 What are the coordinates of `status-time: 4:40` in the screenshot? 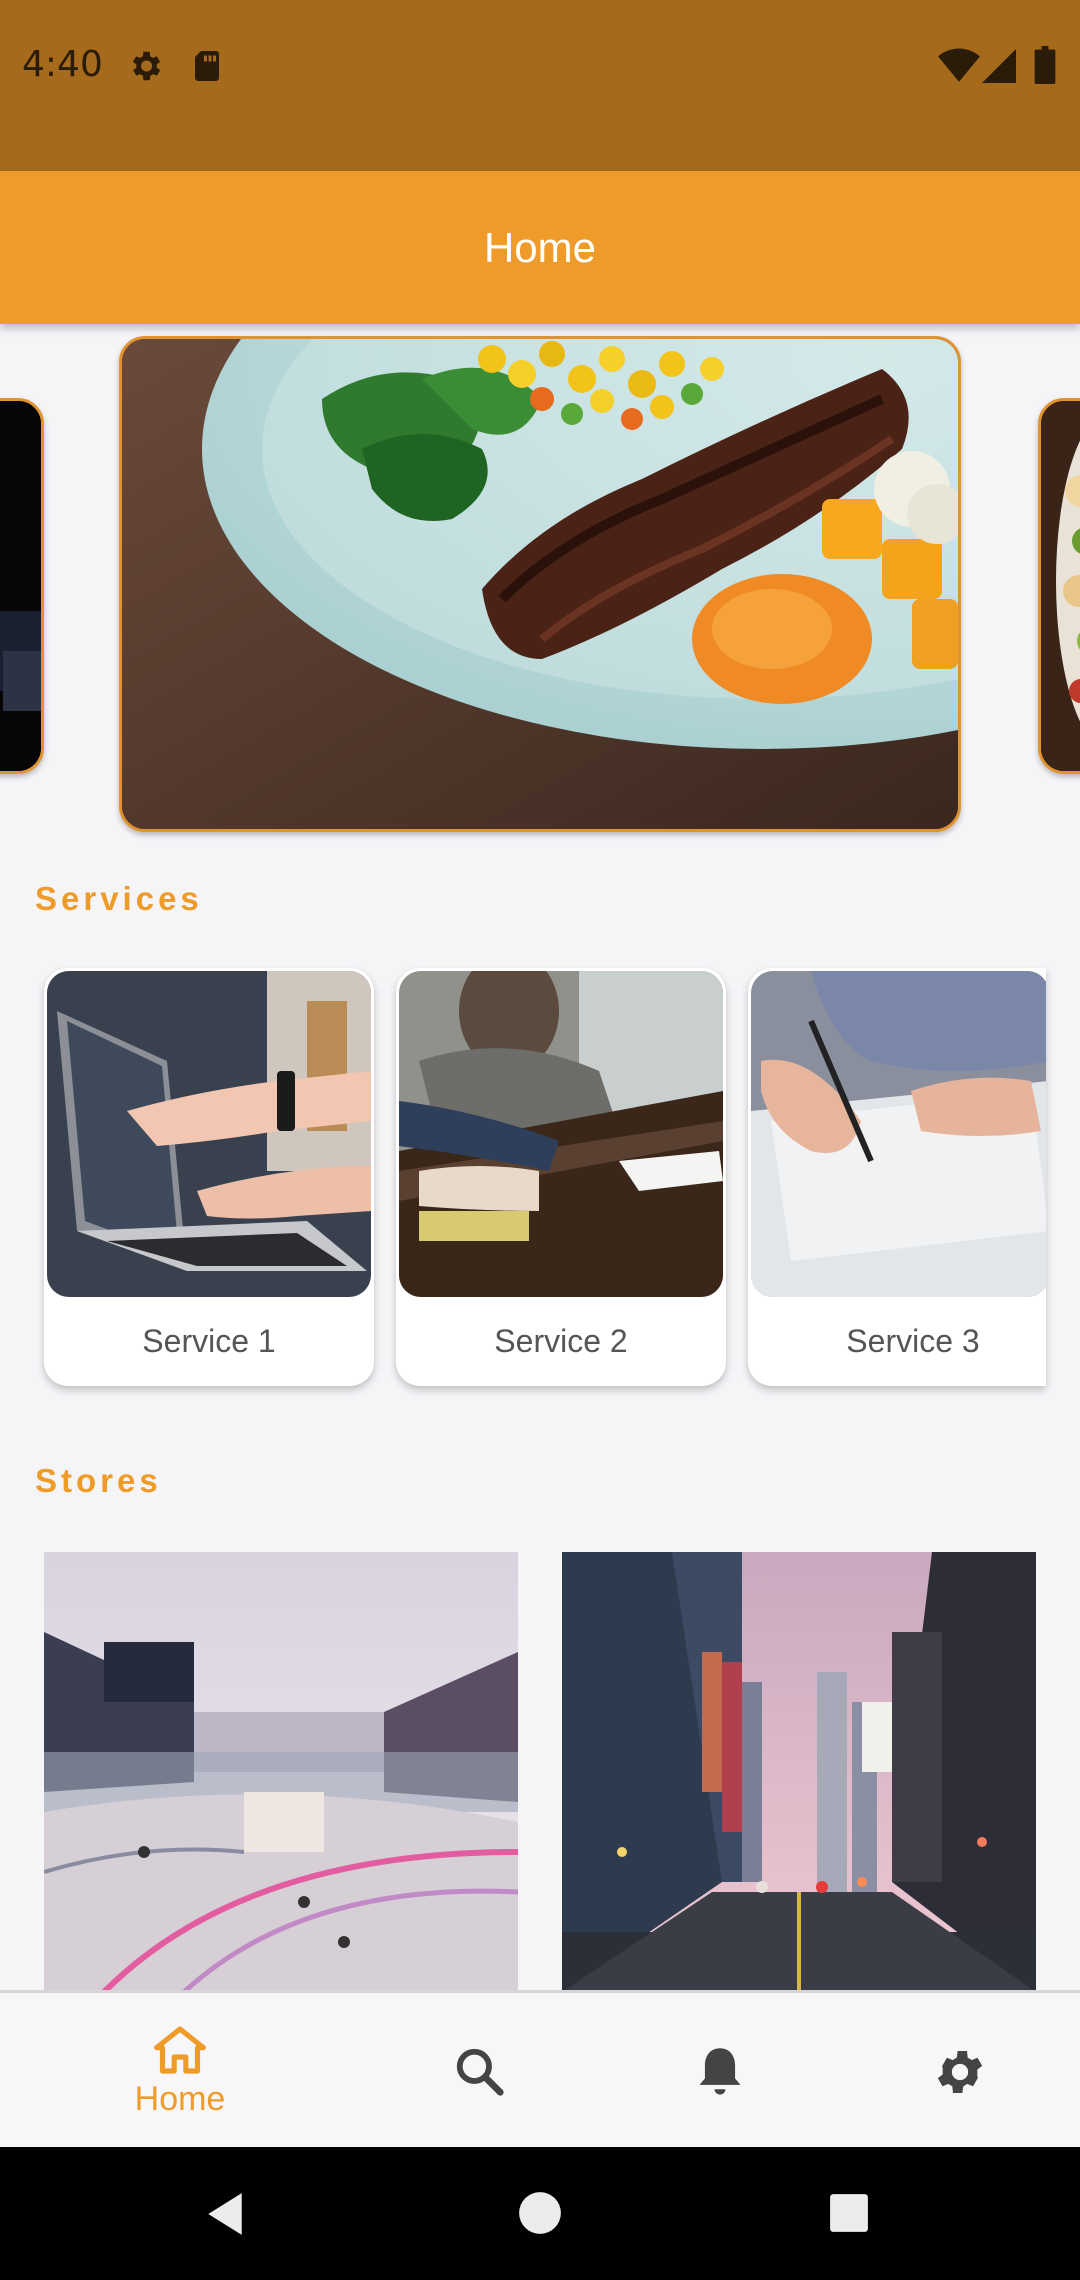 It's located at (62, 64).